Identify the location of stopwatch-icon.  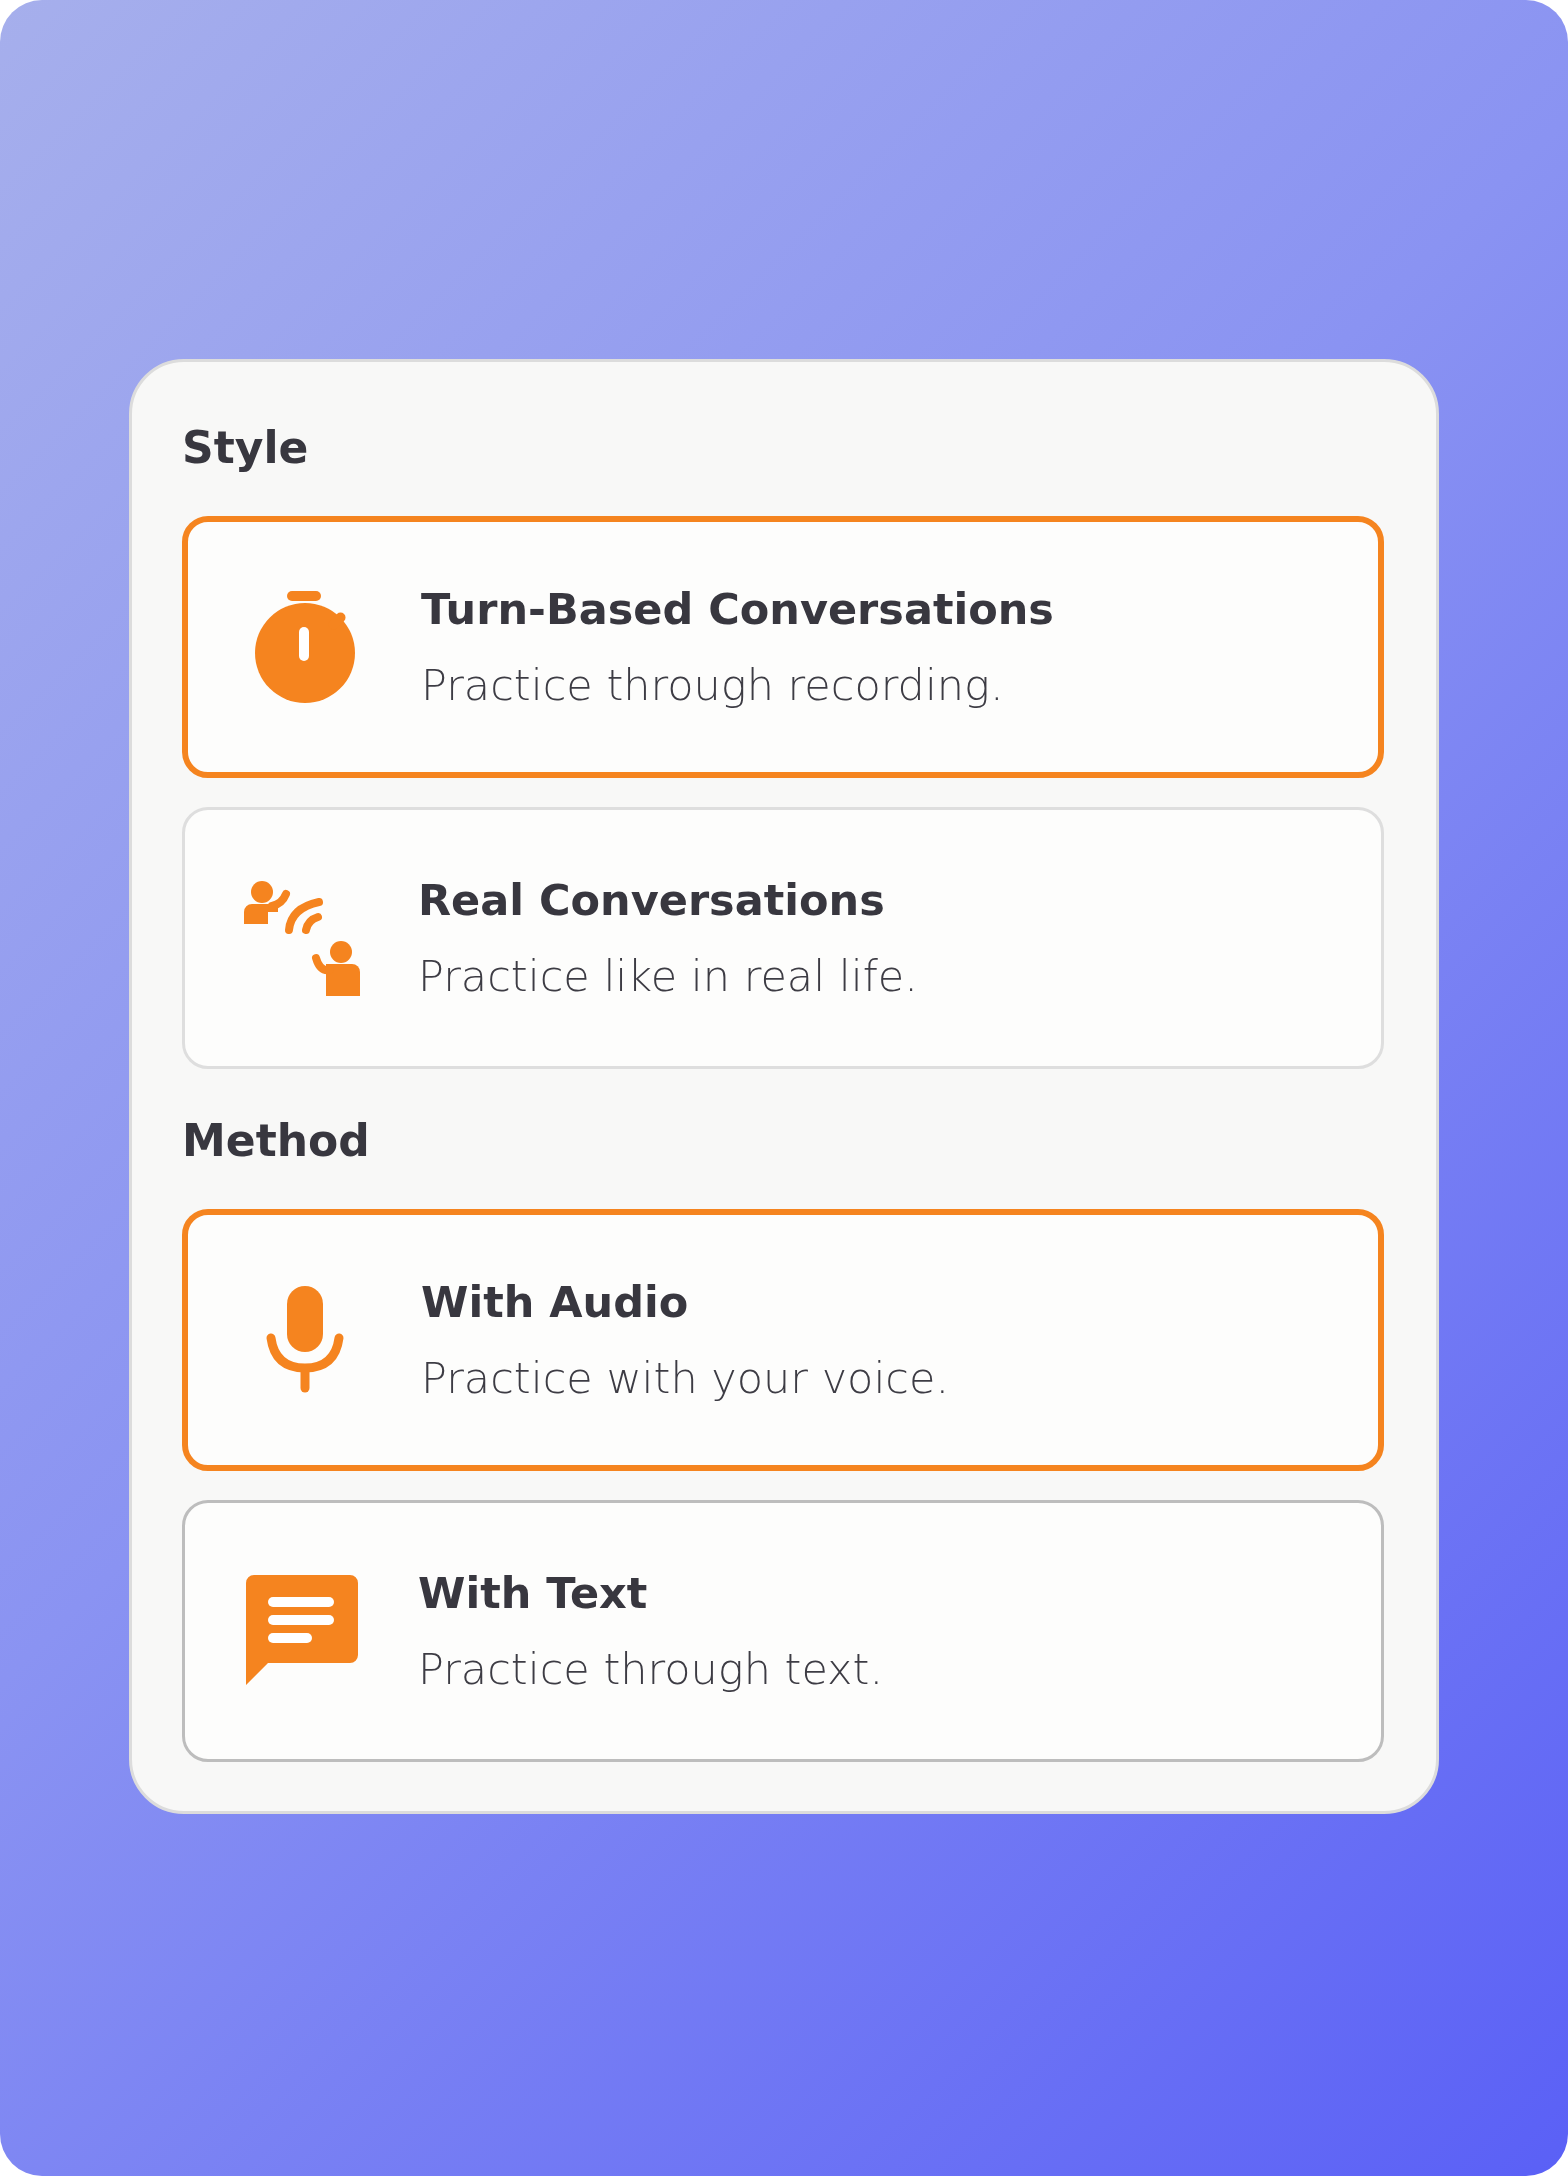
(304, 647).